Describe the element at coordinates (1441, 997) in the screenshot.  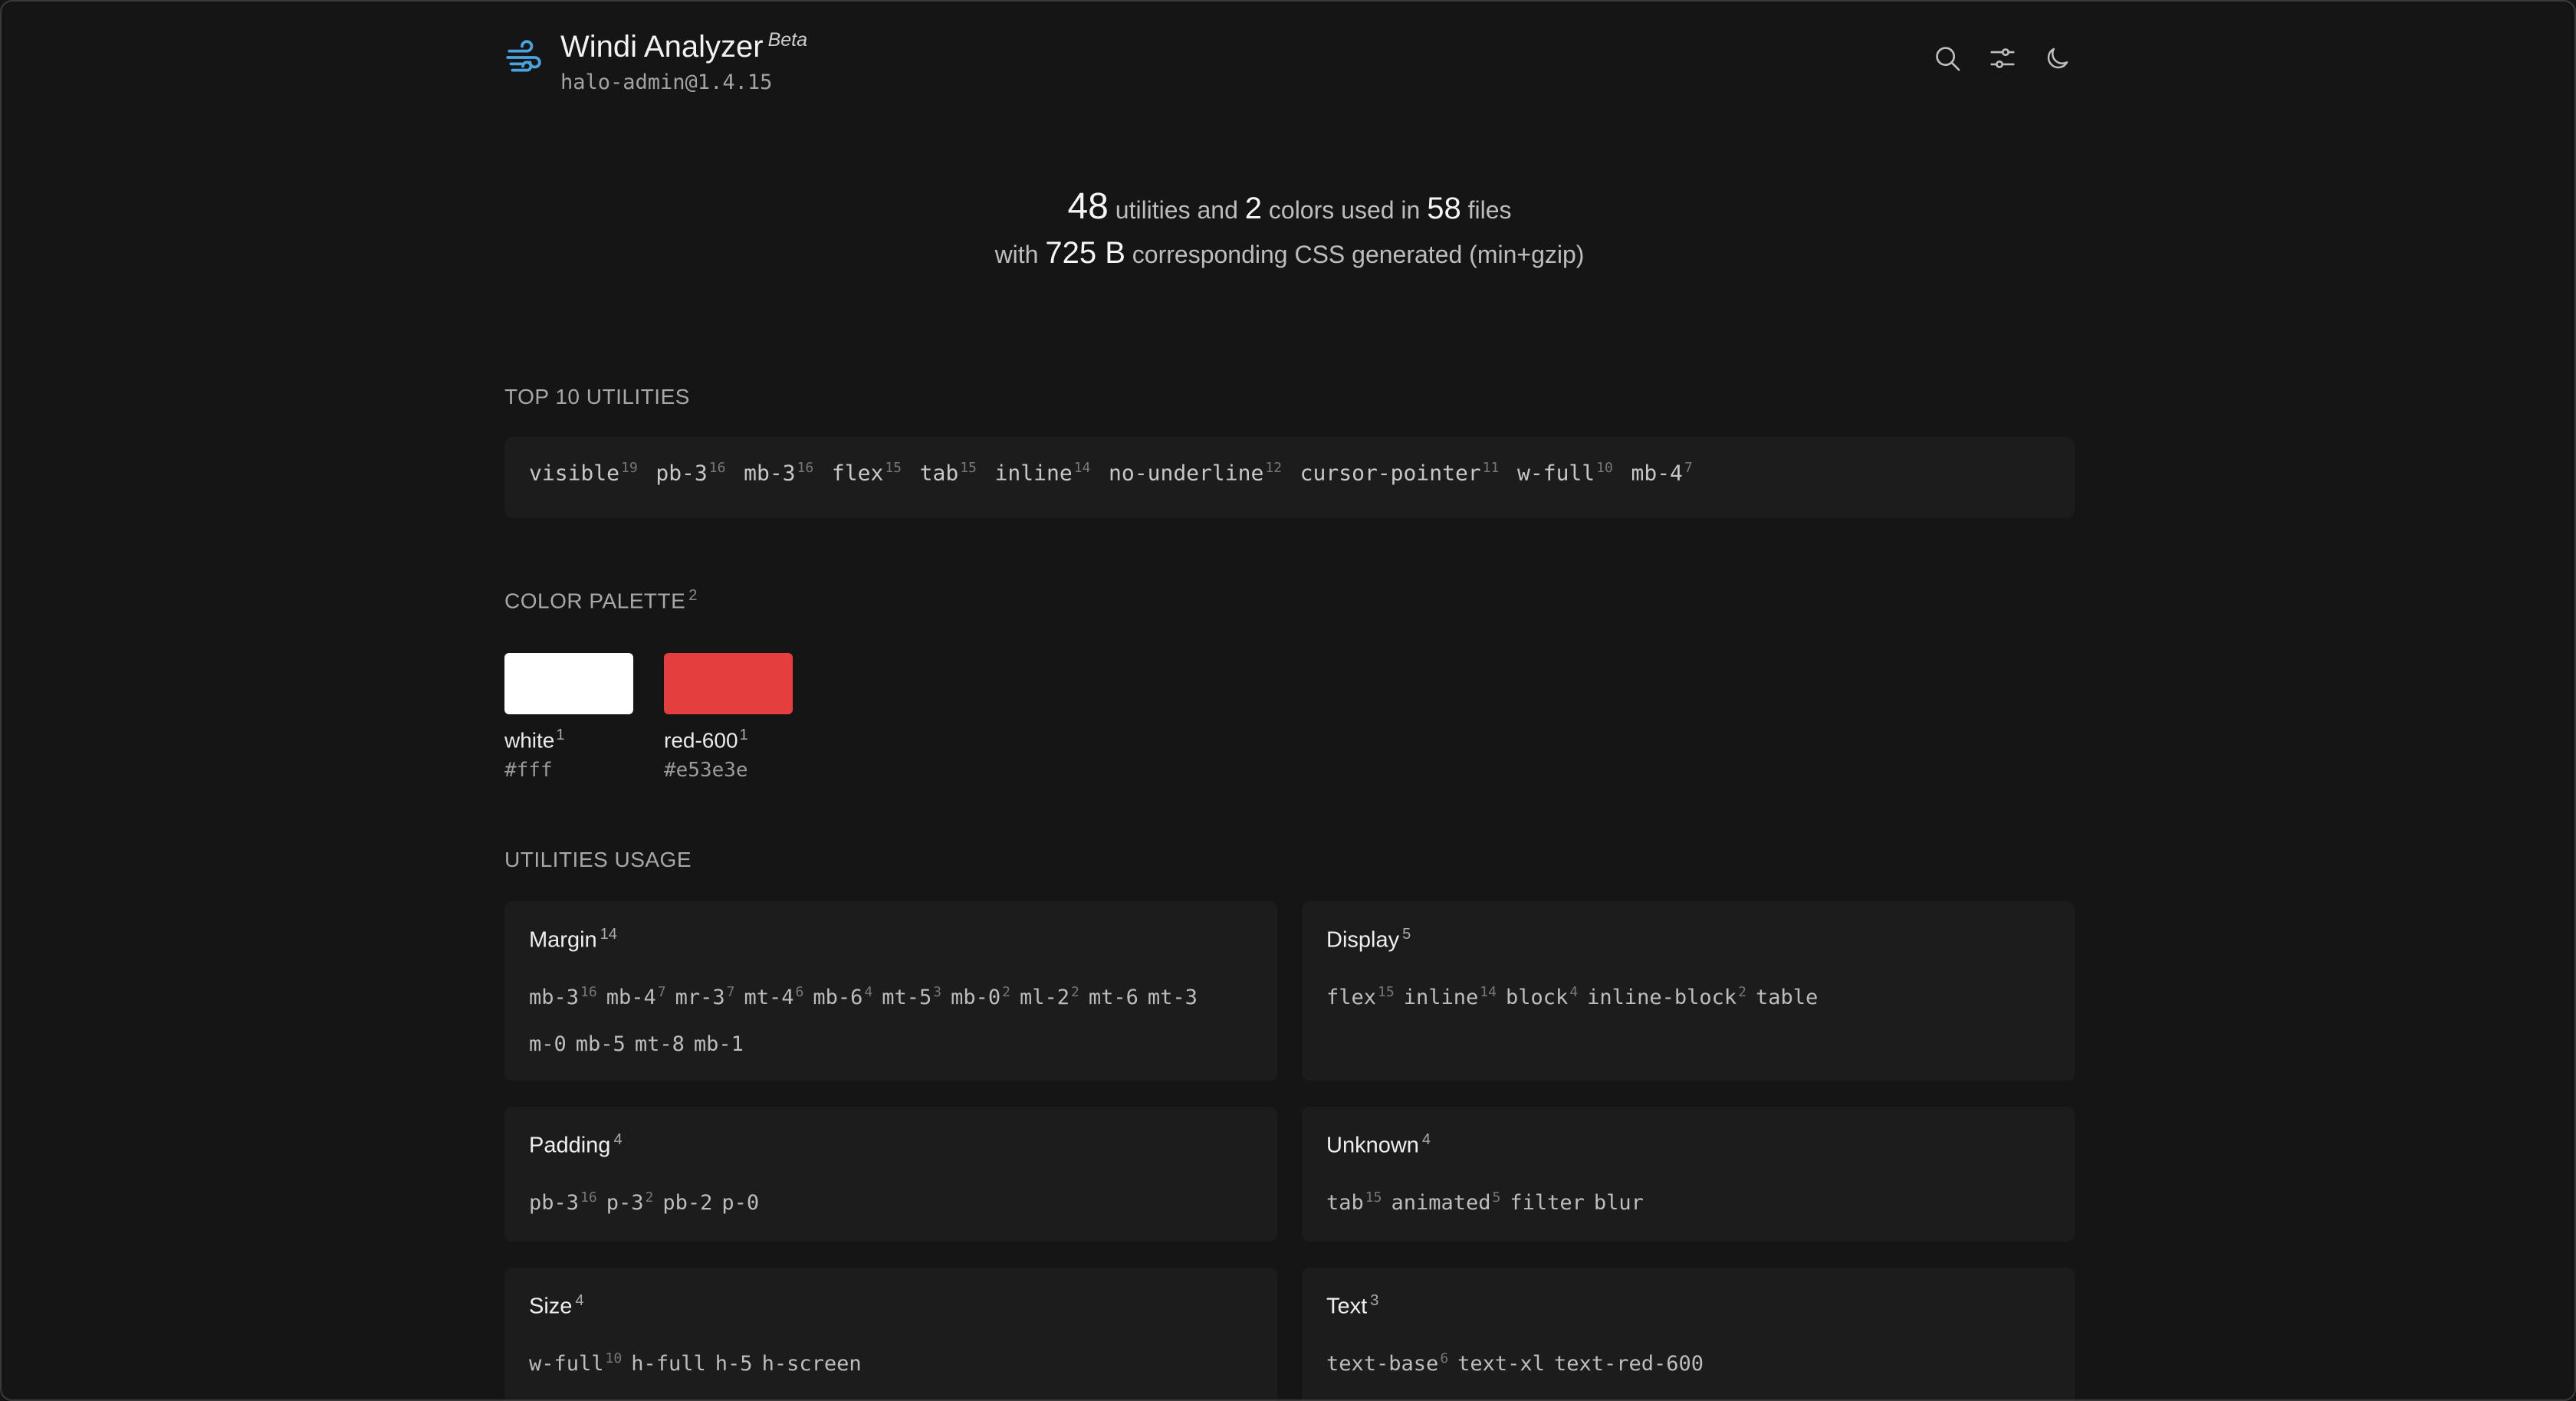
I see `utility-name: inline` at that location.